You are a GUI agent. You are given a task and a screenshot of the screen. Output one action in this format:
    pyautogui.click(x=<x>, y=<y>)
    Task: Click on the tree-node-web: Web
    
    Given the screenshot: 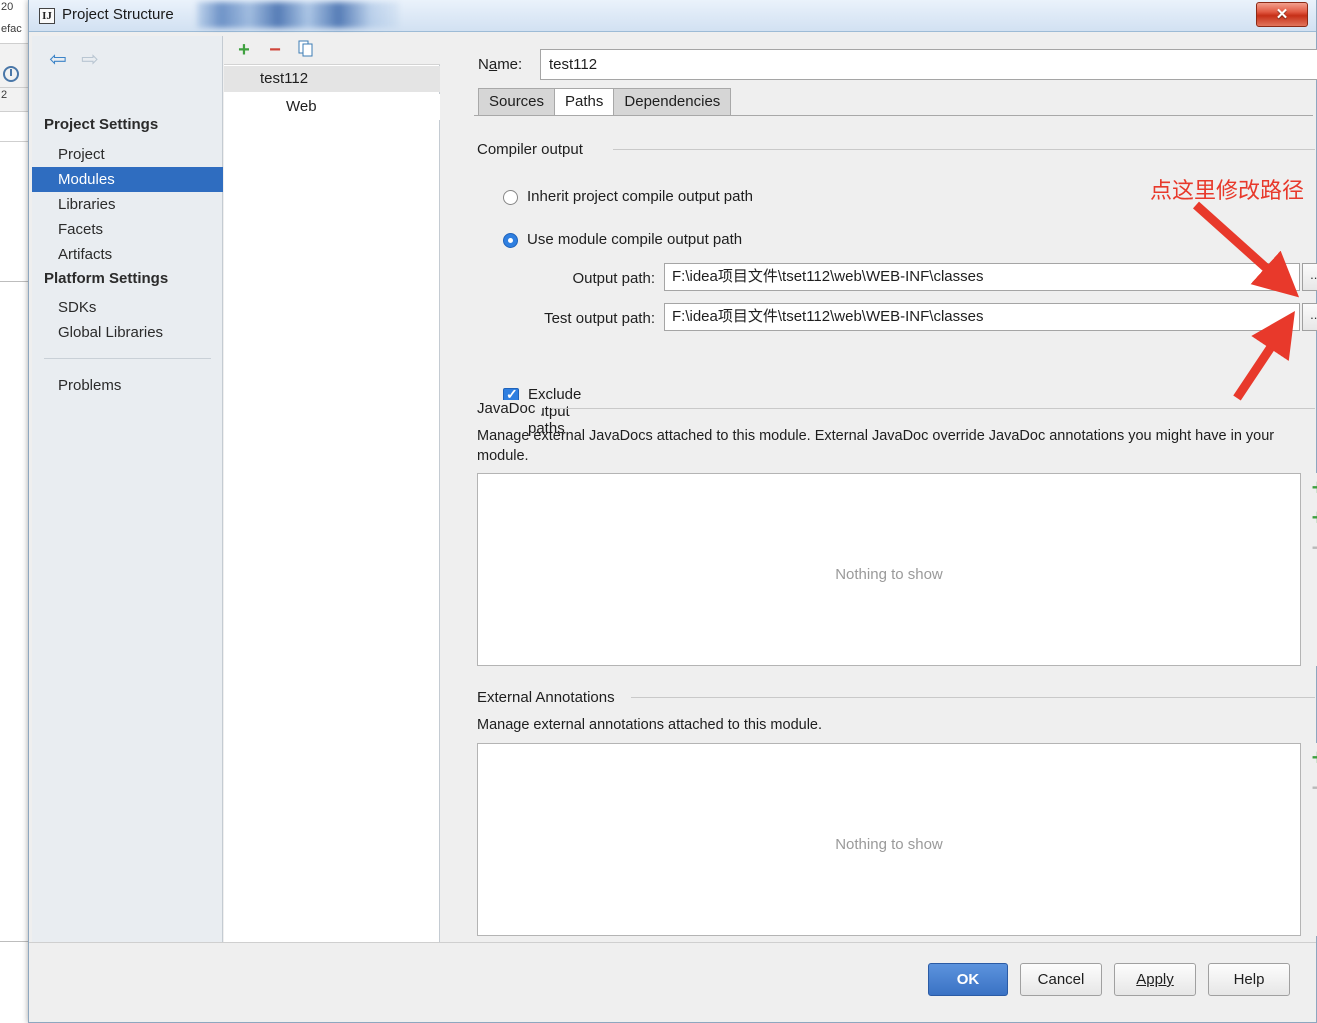 What is the action you would take?
    pyautogui.click(x=332, y=107)
    